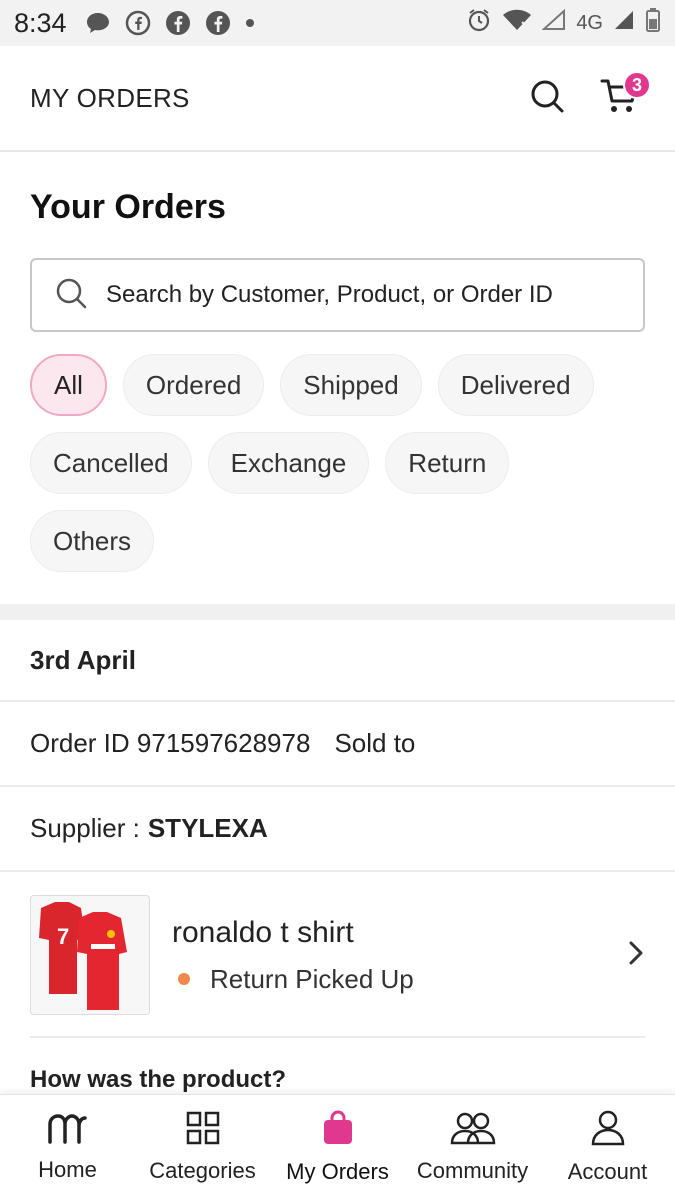 Image resolution: width=675 pixels, height=1200 pixels. Describe the element at coordinates (624, 23) in the screenshot. I see `signal-icon` at that location.